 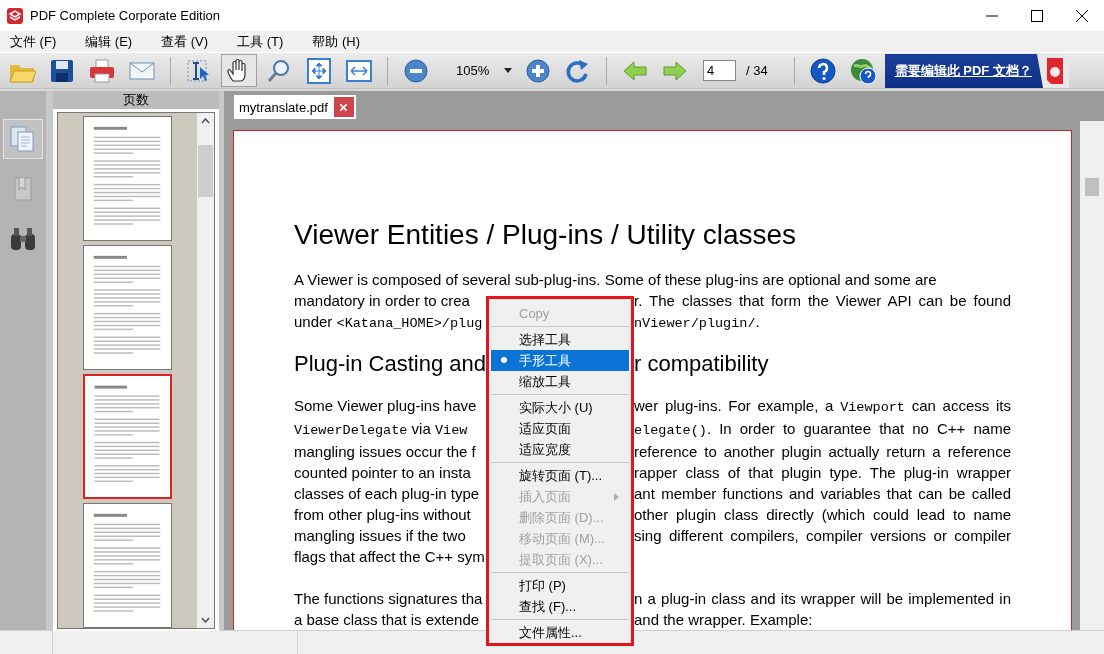 I want to click on menu-item: 帮助 (H), so click(x=336, y=41).